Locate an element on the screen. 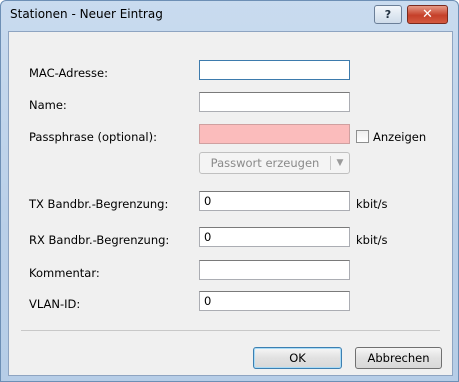 This screenshot has height=382, width=459. tx-unit-label: kbit/s is located at coordinates (372, 204).